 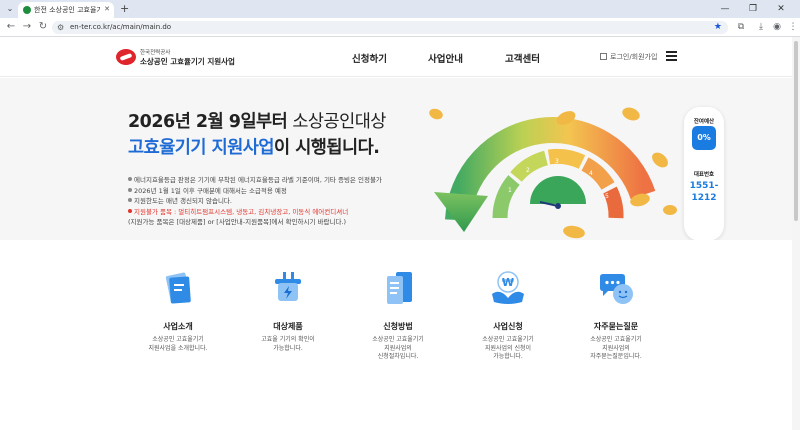 I want to click on url-text: en-ter.co.kr/ac/main/main.do, so click(x=120, y=27).